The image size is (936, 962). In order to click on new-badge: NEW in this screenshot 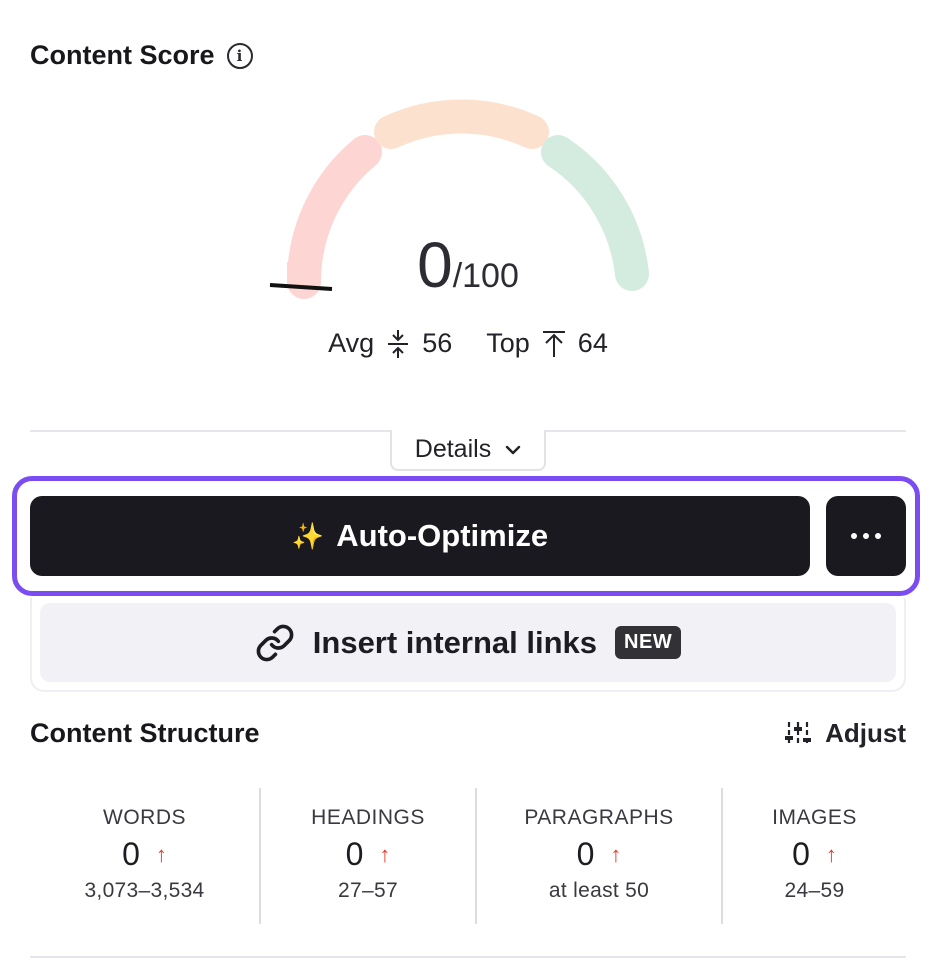, I will do `click(648, 642)`.